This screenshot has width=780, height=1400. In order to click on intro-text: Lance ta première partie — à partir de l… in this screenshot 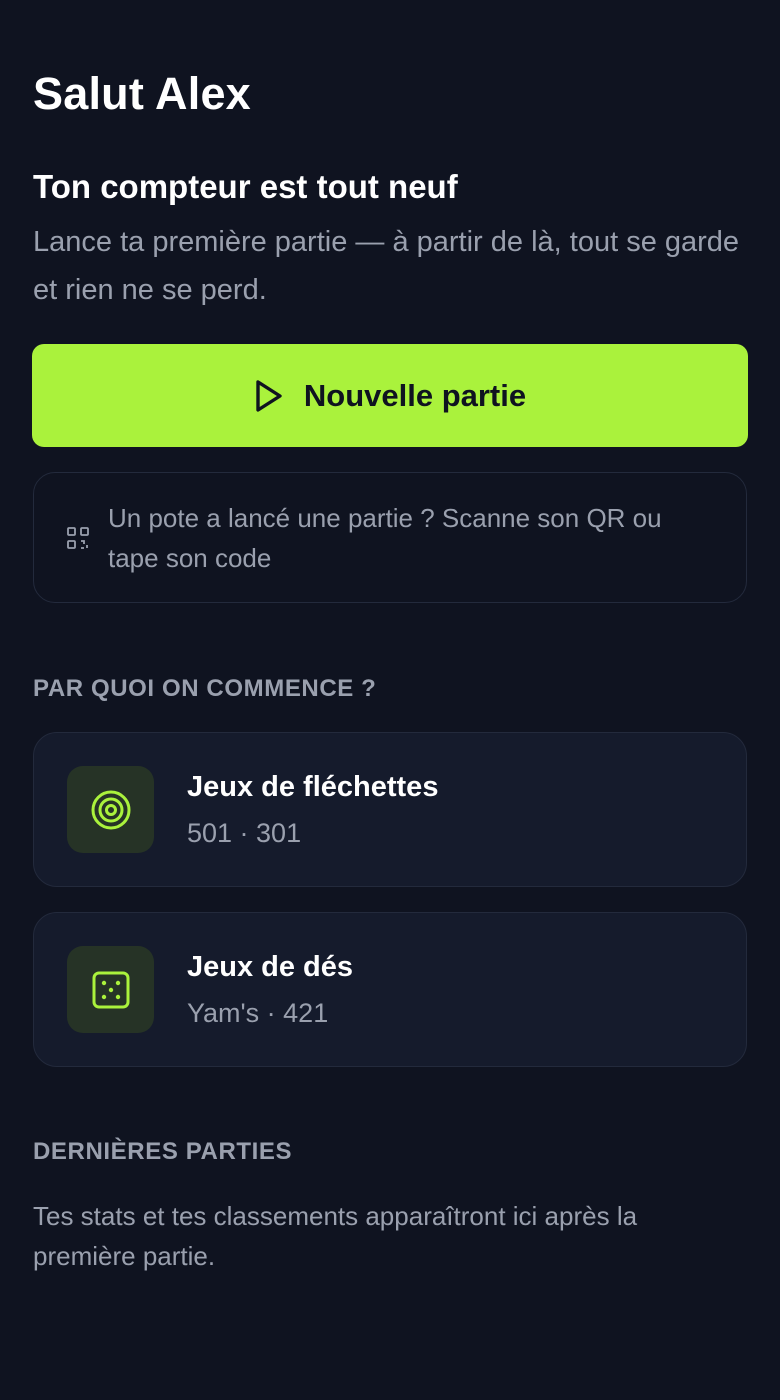, I will do `click(386, 266)`.